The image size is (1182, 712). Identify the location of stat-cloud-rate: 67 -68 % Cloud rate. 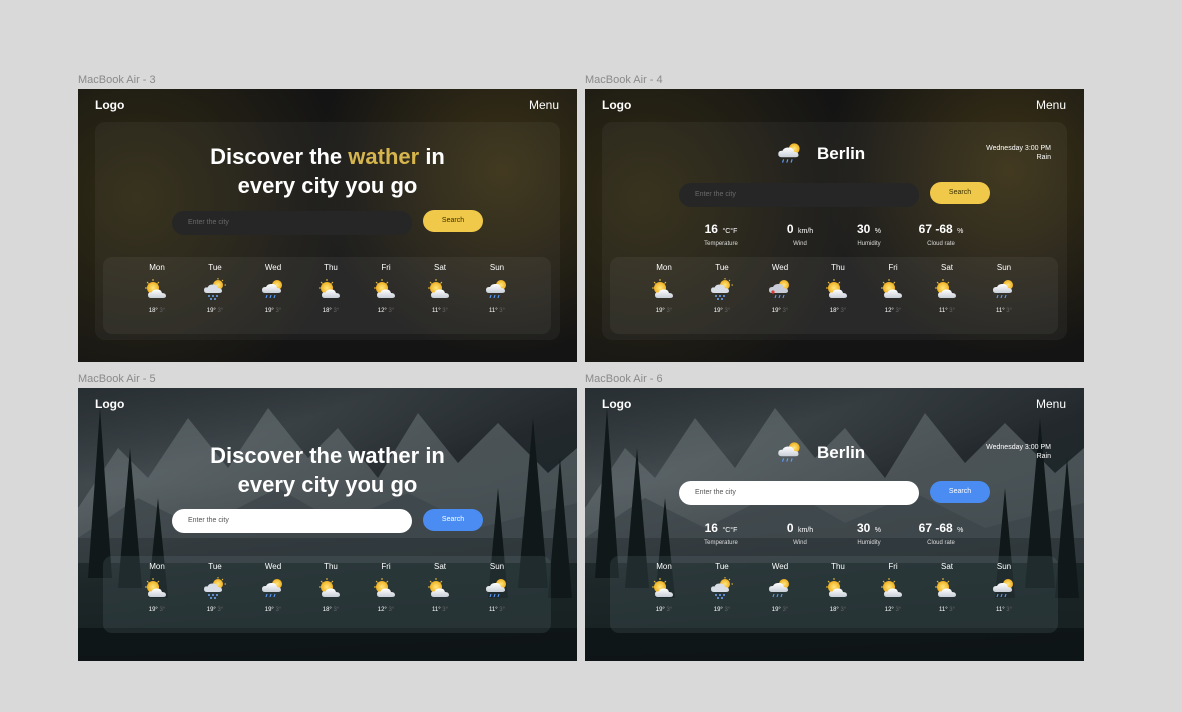
(941, 233).